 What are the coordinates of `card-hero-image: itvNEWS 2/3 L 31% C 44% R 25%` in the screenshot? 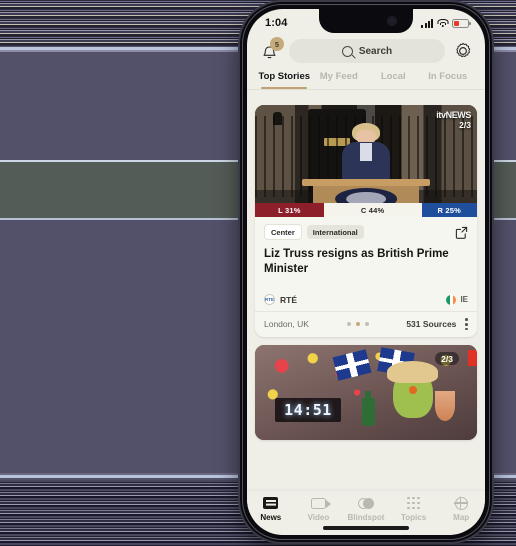 It's located at (366, 161).